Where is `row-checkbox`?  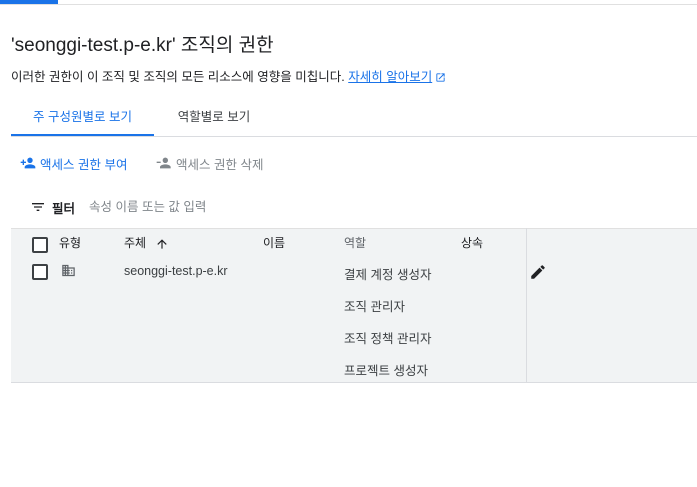 row-checkbox is located at coordinates (40, 272).